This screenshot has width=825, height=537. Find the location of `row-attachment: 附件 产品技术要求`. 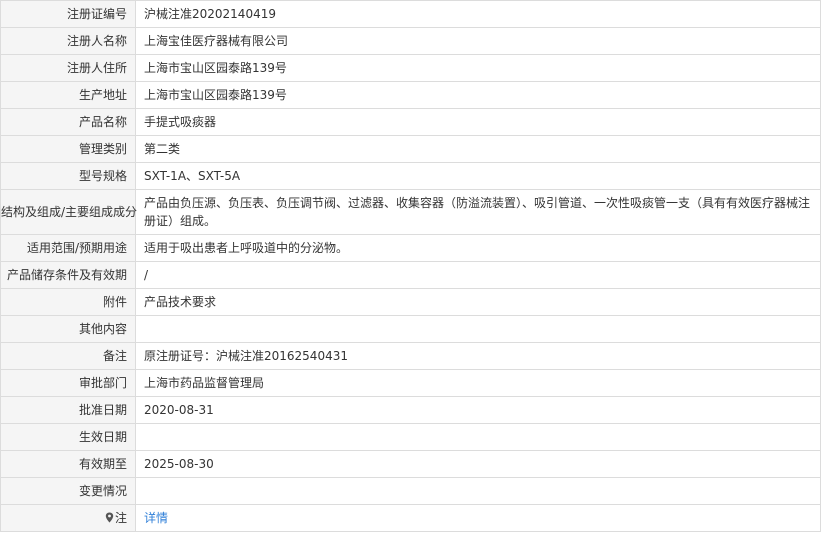

row-attachment: 附件 产品技术要求 is located at coordinates (410, 302).